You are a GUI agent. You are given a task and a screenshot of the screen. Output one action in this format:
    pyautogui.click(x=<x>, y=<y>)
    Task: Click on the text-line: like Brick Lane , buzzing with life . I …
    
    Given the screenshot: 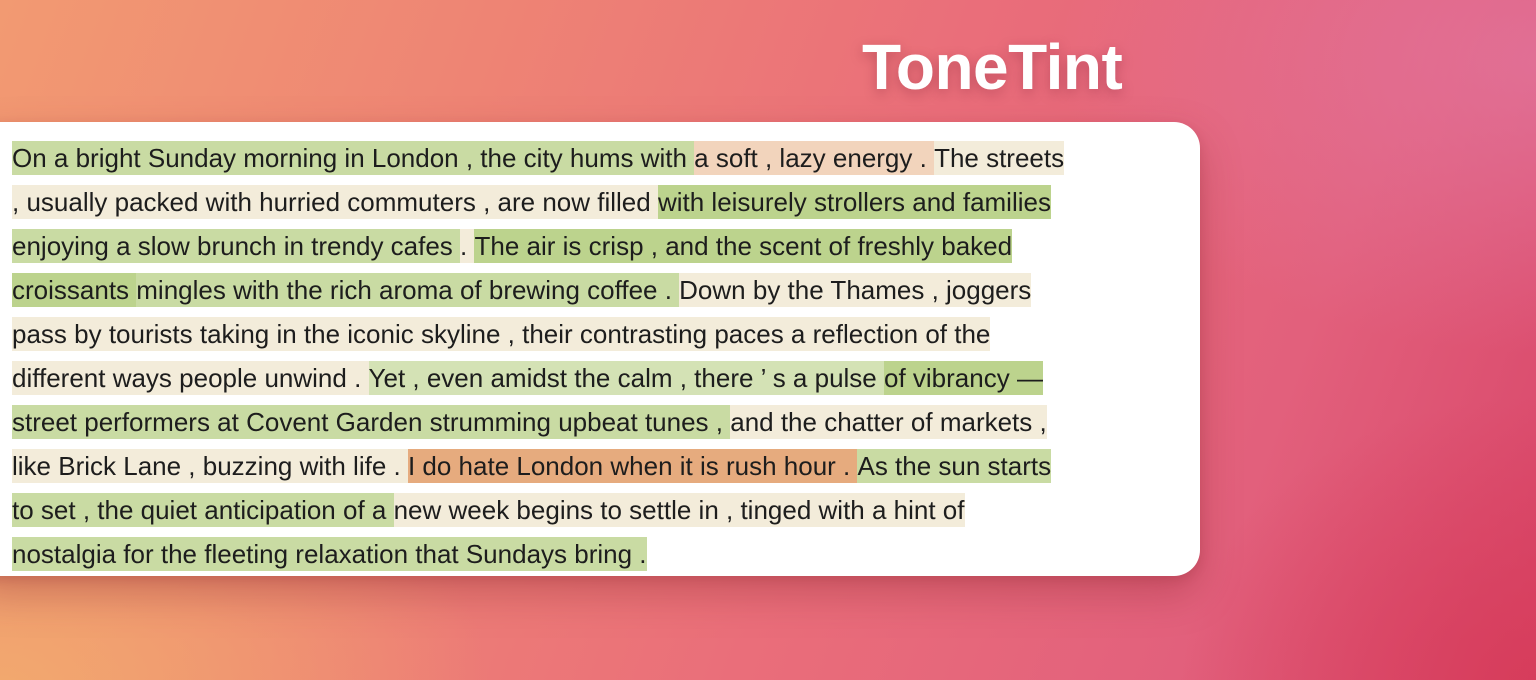 What is the action you would take?
    pyautogui.click(x=606, y=464)
    